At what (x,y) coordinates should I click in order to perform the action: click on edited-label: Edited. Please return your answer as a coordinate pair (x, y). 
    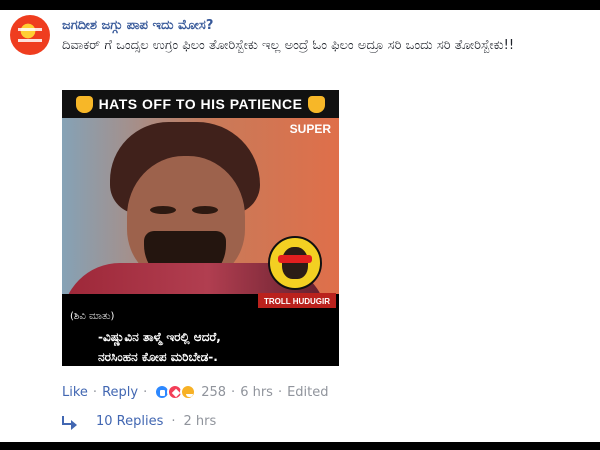
    Looking at the image, I should click on (307, 392).